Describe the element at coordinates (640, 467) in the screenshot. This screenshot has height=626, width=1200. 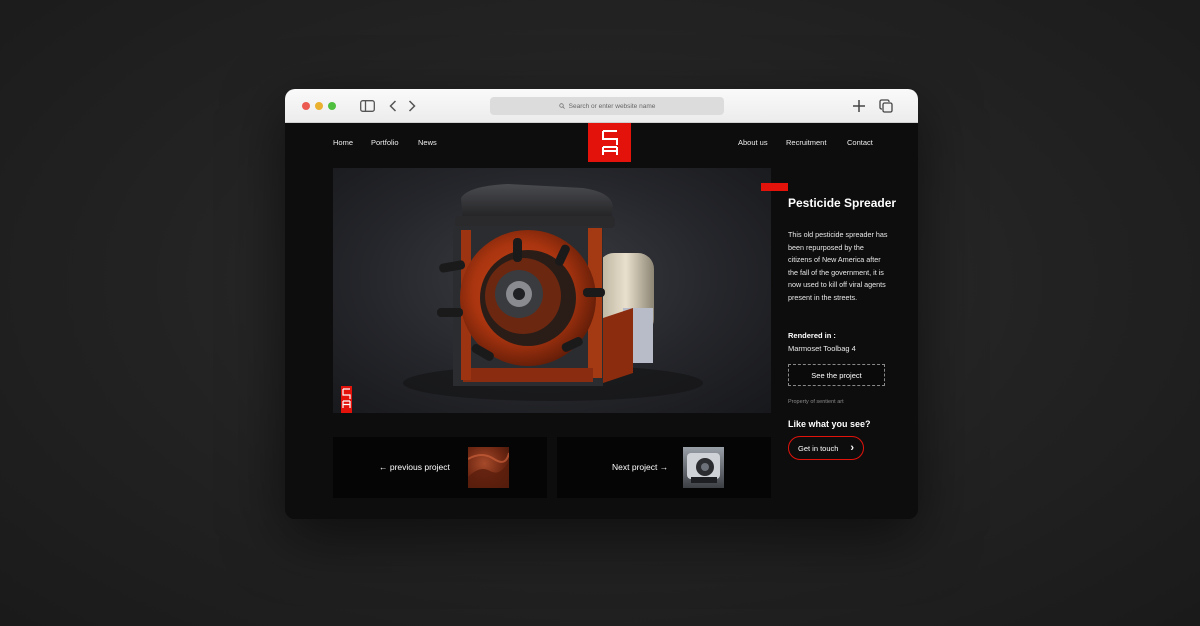
I see `next-project-label: Next project →` at that location.